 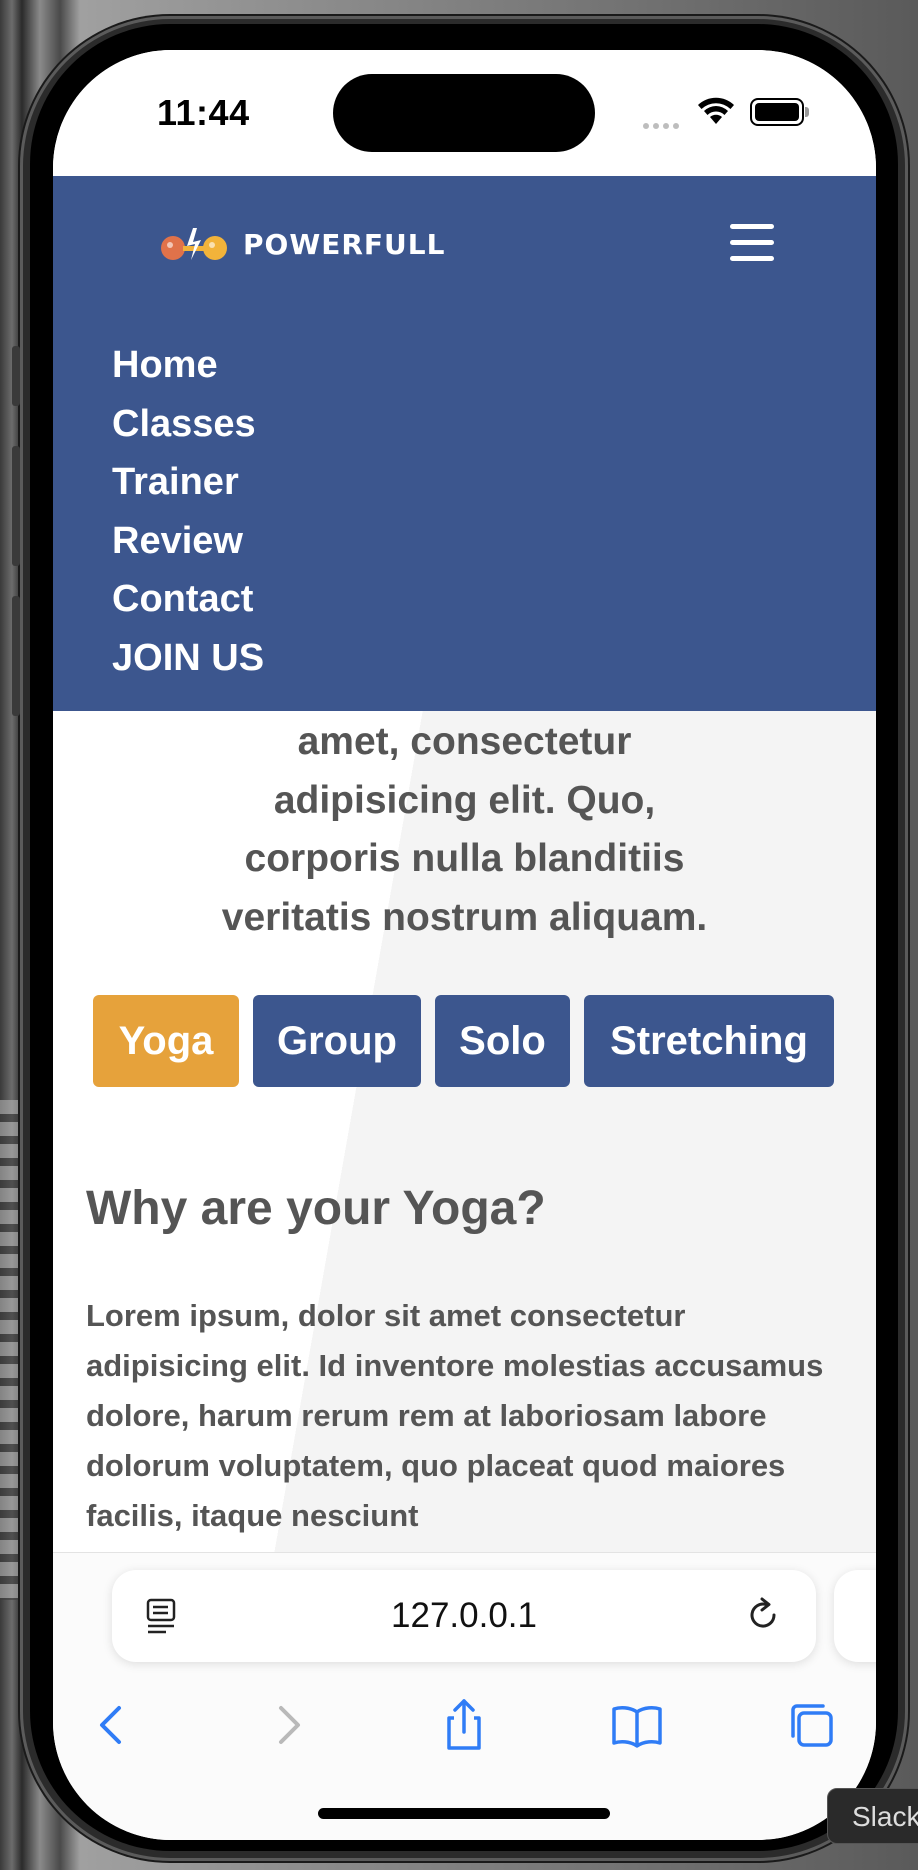 What do you see at coordinates (287, 1725) in the screenshot?
I see `forward-icon` at bounding box center [287, 1725].